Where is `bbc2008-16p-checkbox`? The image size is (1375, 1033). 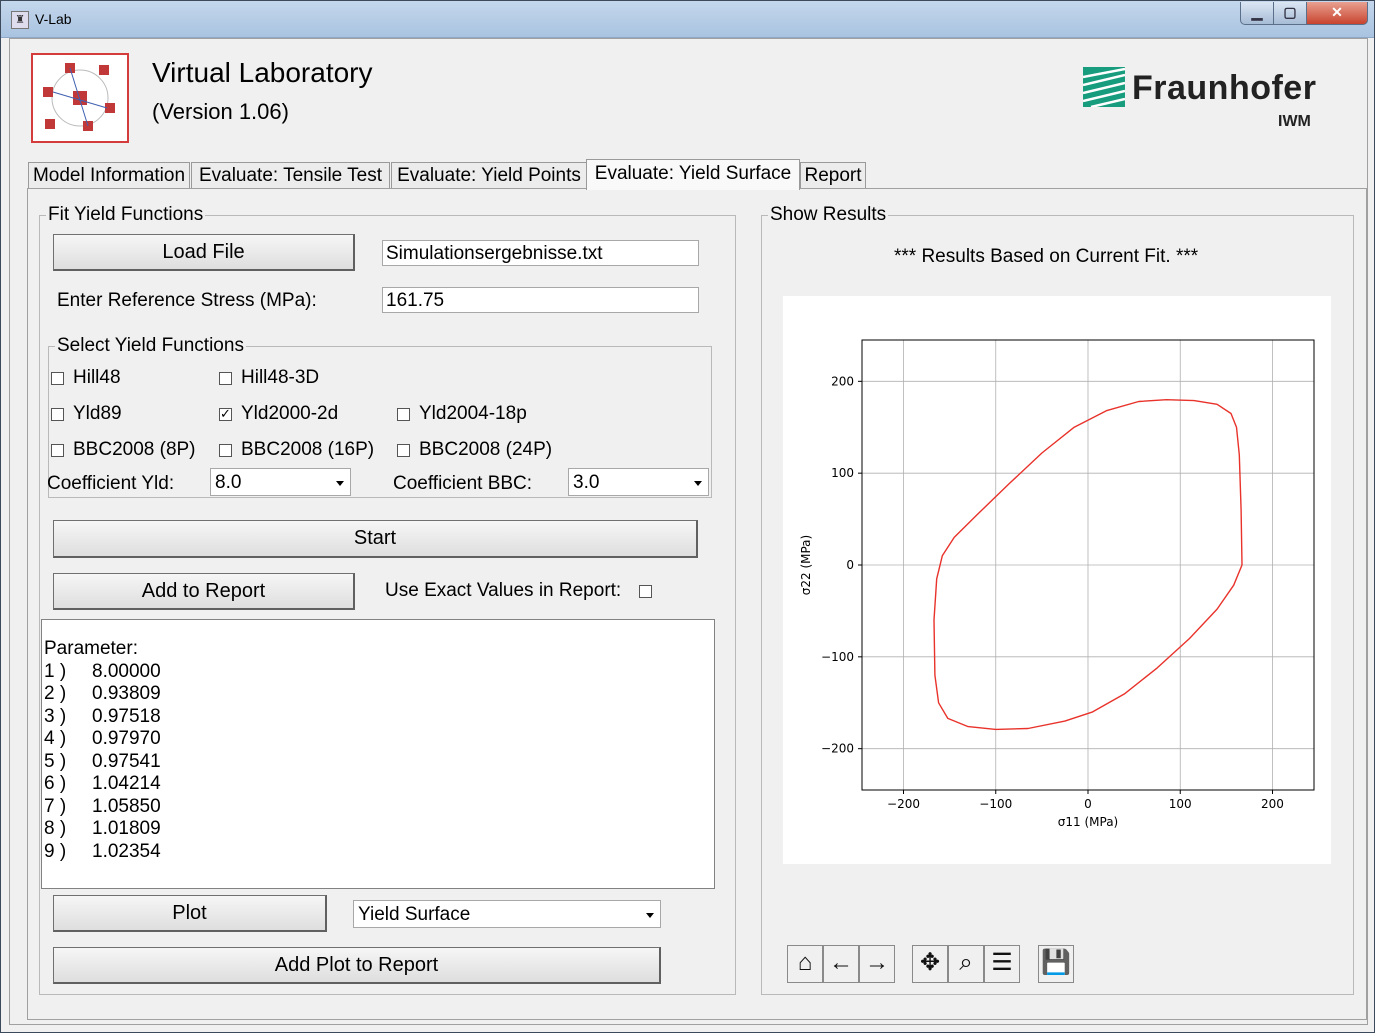
bbc2008-16p-checkbox is located at coordinates (225, 450).